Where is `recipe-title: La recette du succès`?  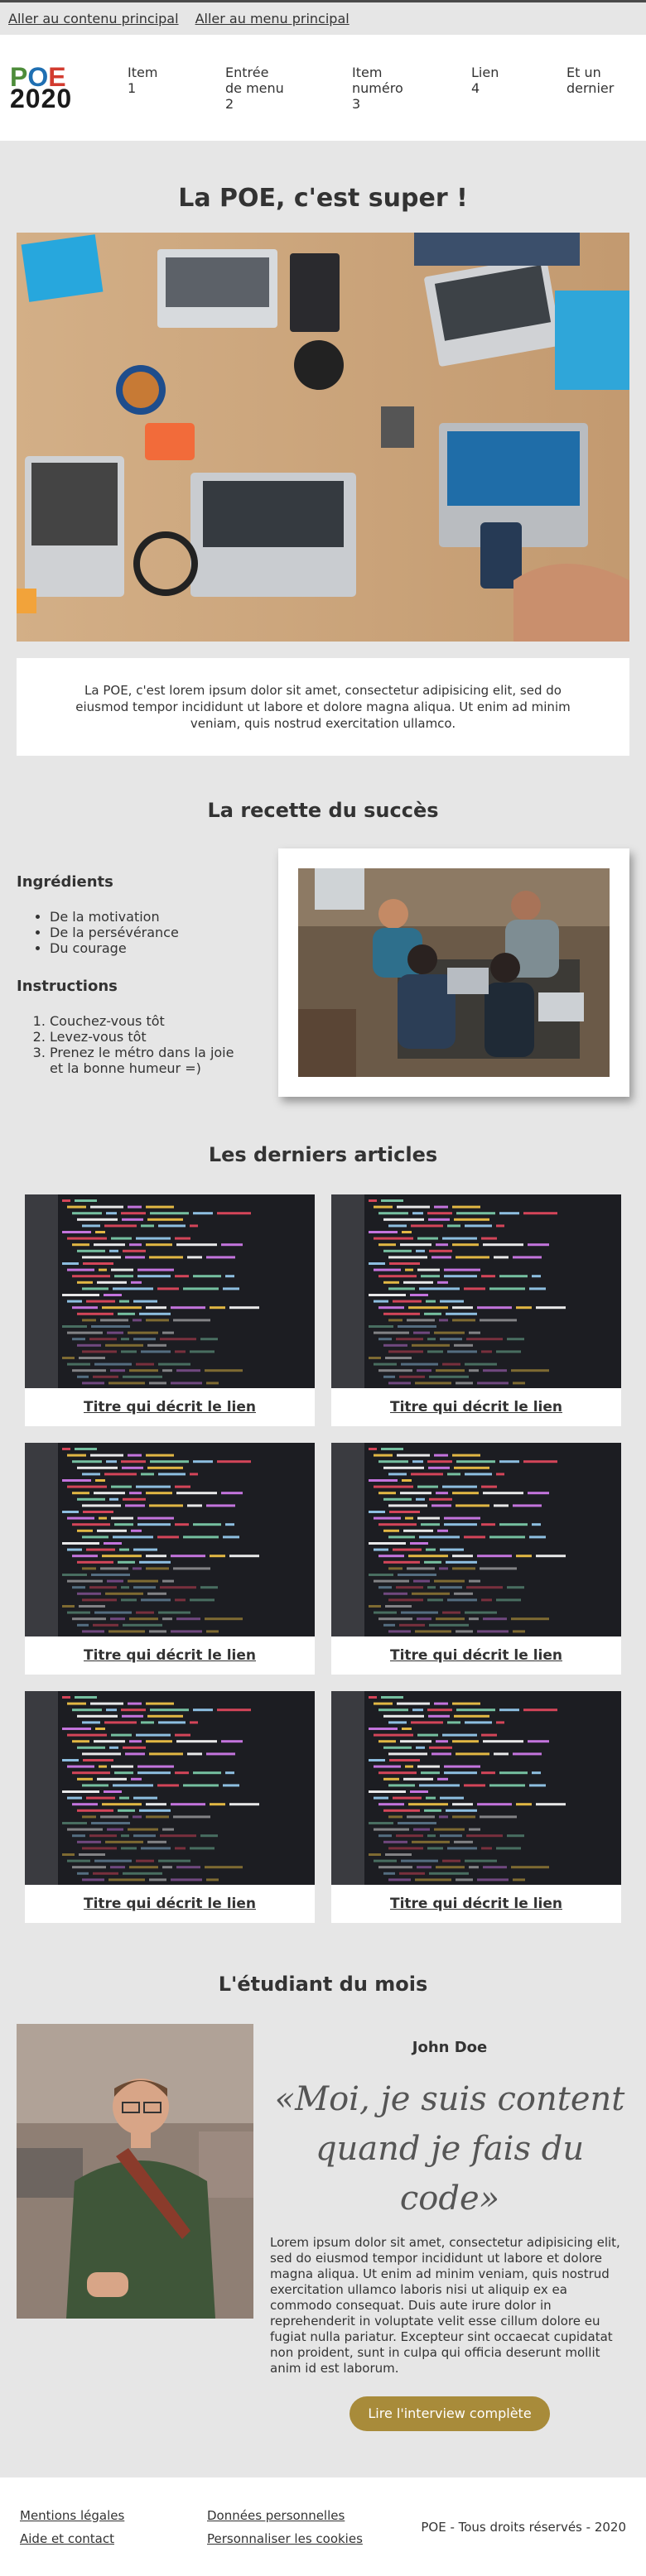 recipe-title: La recette du succès is located at coordinates (323, 810).